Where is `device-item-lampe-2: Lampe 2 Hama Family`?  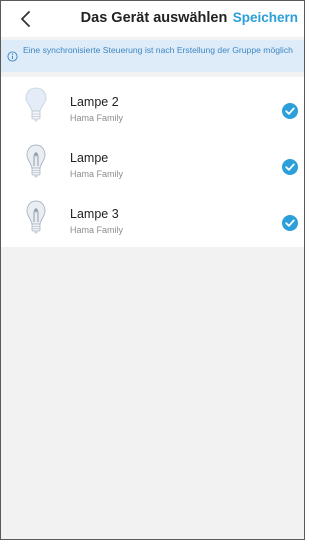
device-item-lampe-2: Lampe 2 Hama Family is located at coordinates (152, 105).